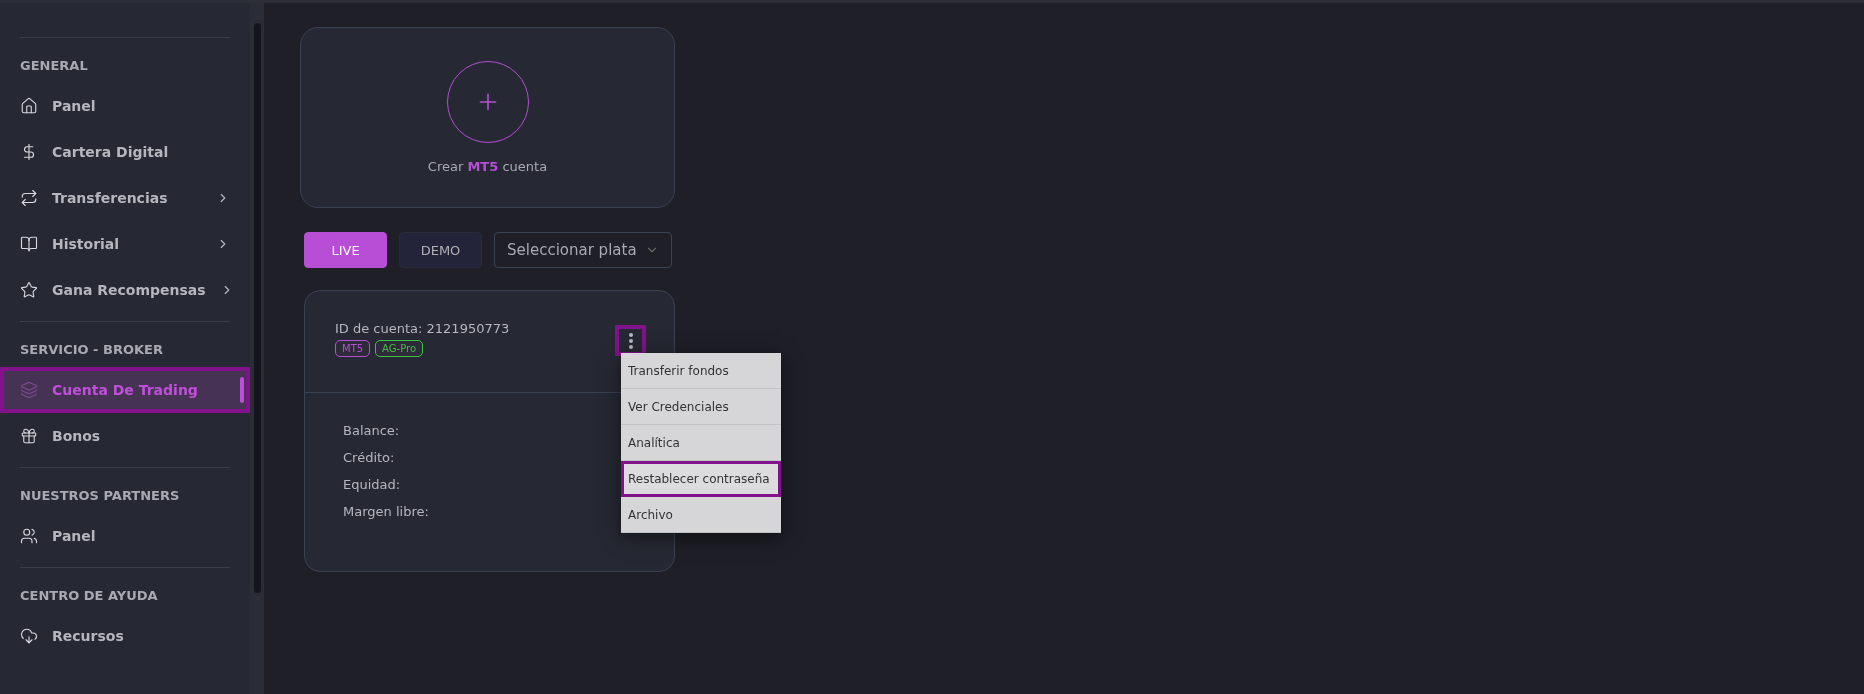 This screenshot has width=1864, height=694. What do you see at coordinates (29, 198) in the screenshot?
I see `transfer-icon` at bounding box center [29, 198].